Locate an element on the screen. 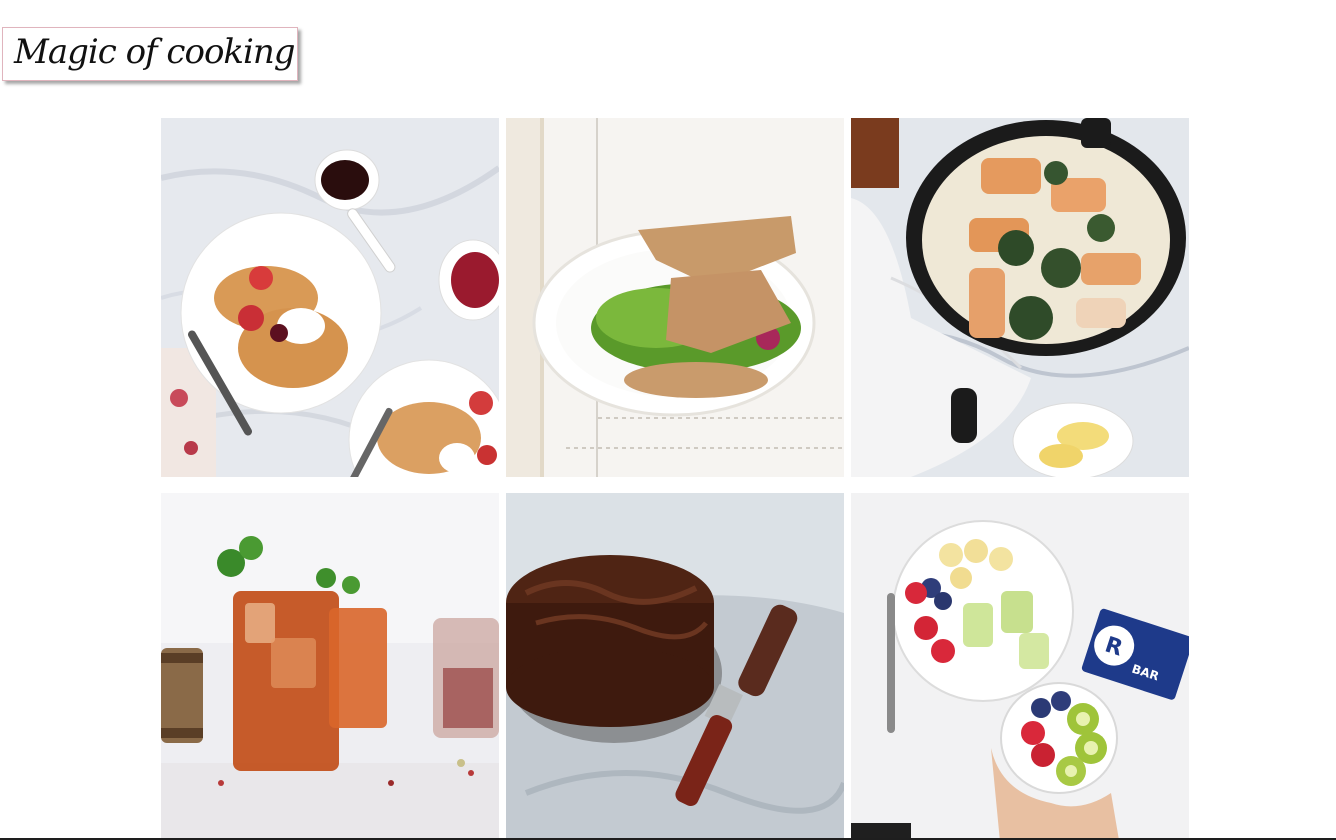  gallery-photo-salmon is located at coordinates (1020, 297).